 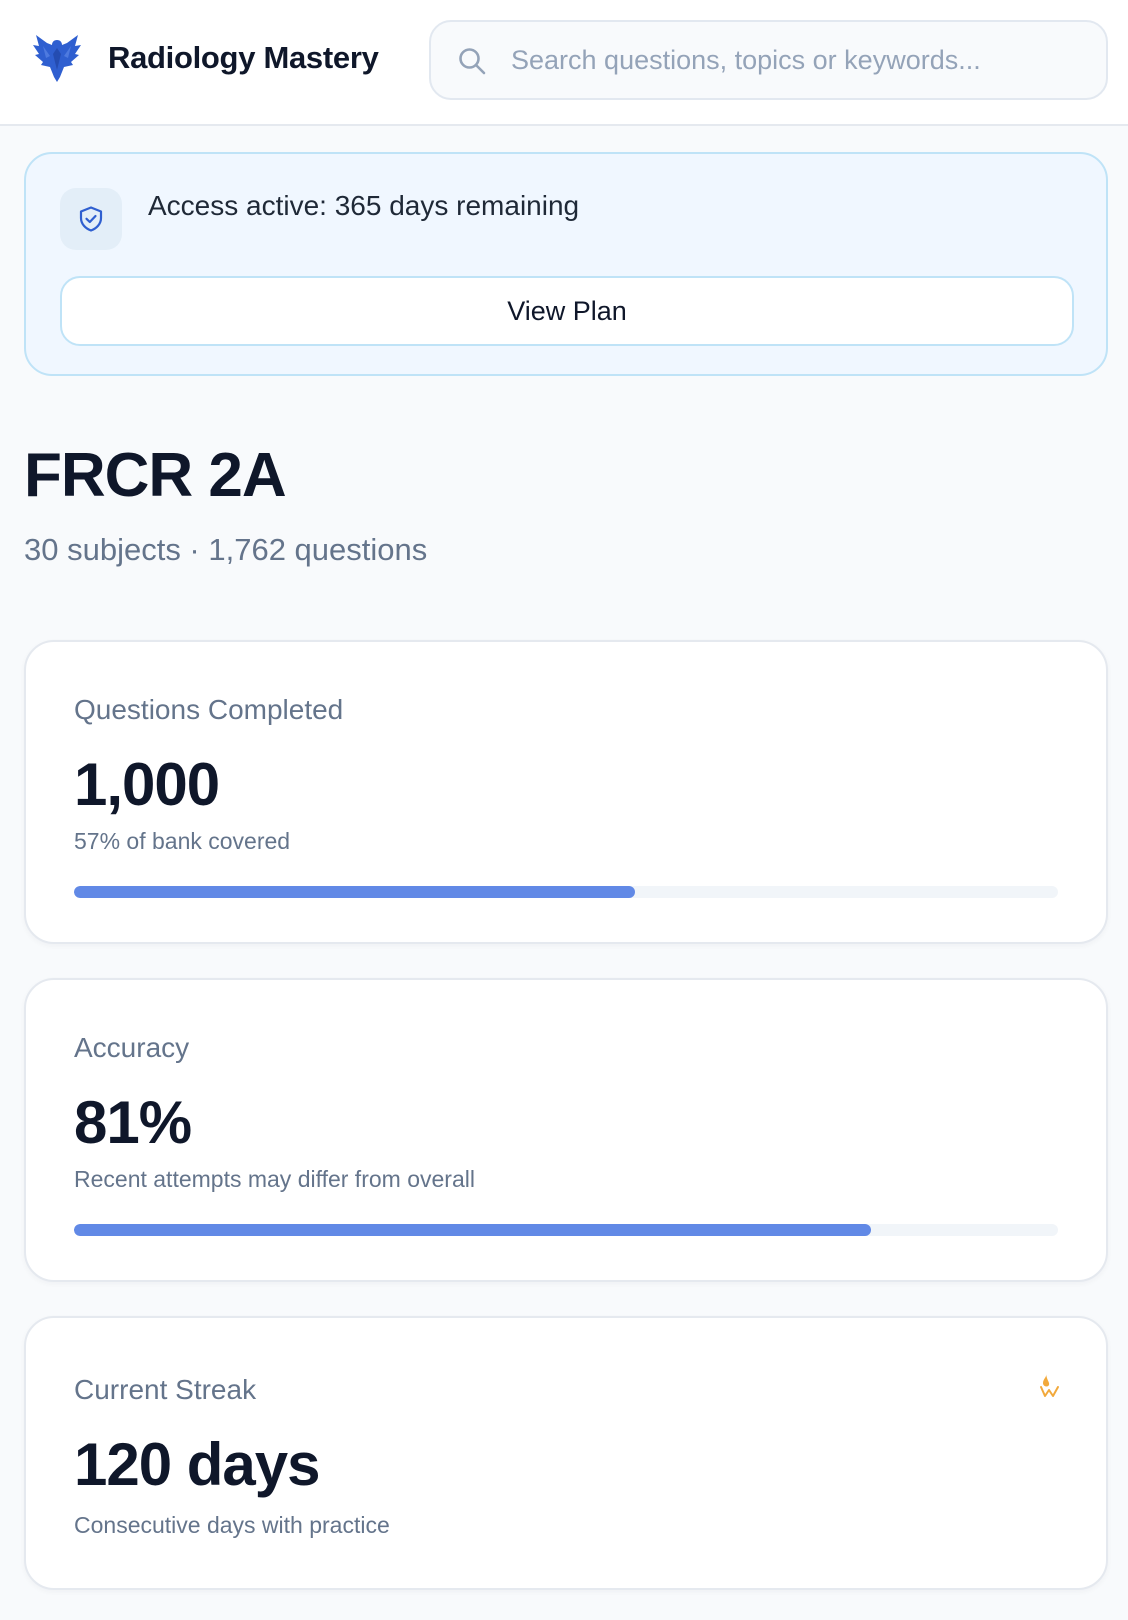 What do you see at coordinates (155, 475) in the screenshot?
I see `page-title: FRCR 2A` at bounding box center [155, 475].